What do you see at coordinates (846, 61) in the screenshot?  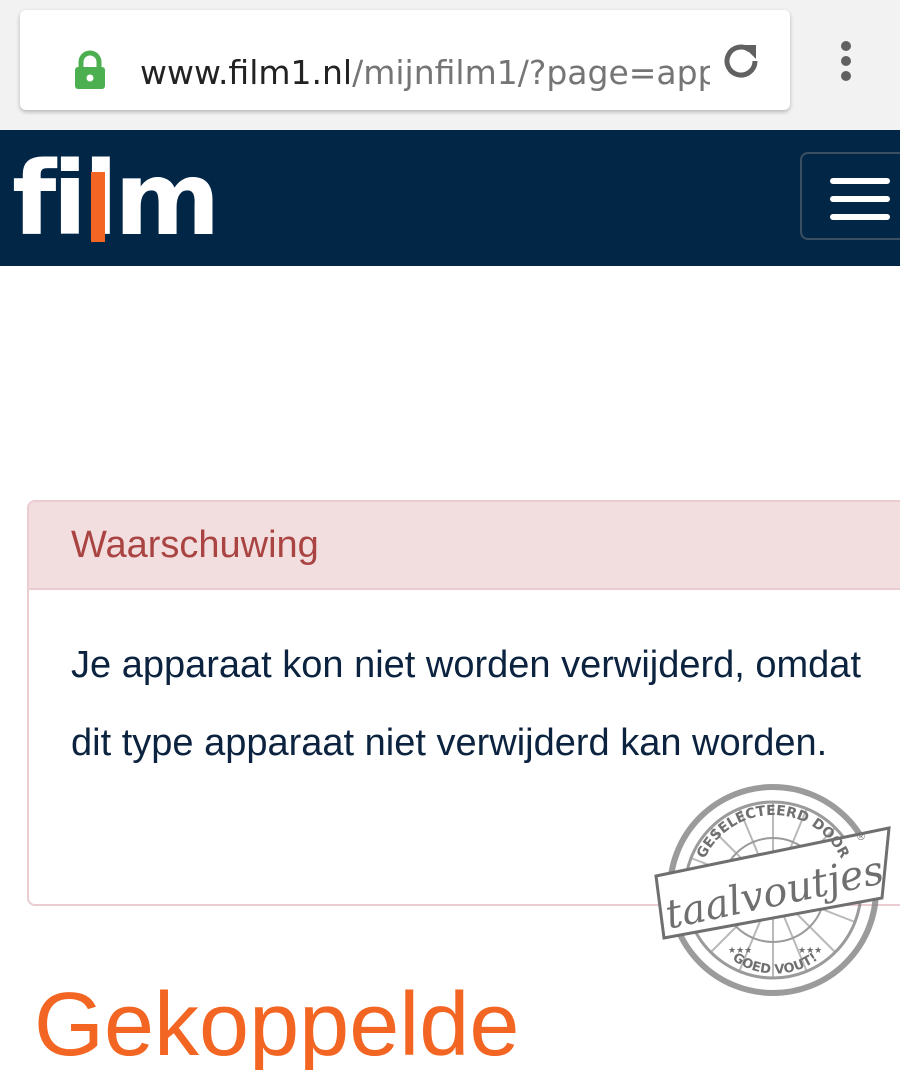 I see `more-vert-icon` at bounding box center [846, 61].